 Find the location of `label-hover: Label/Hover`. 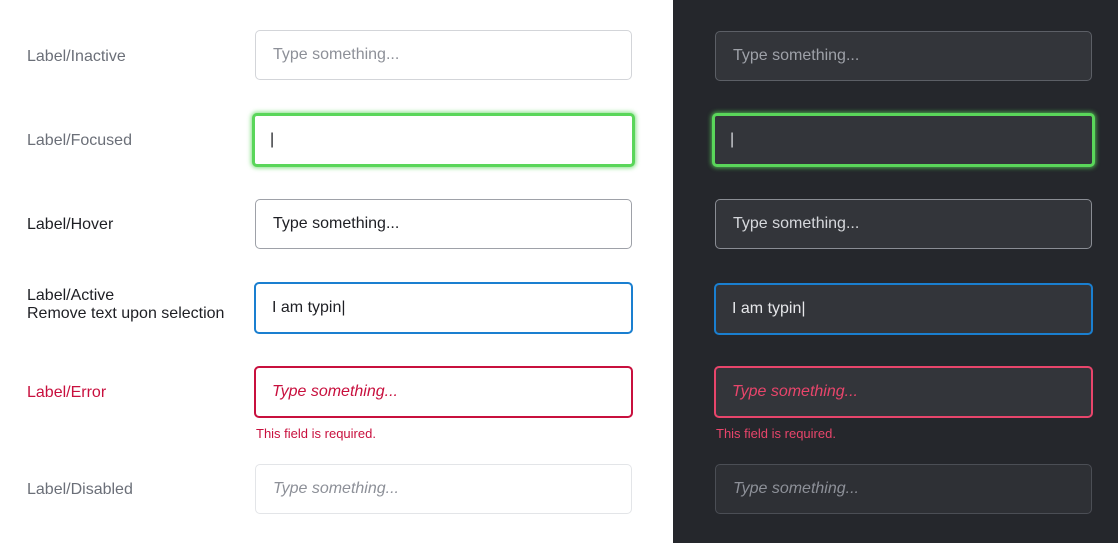

label-hover: Label/Hover is located at coordinates (70, 224).